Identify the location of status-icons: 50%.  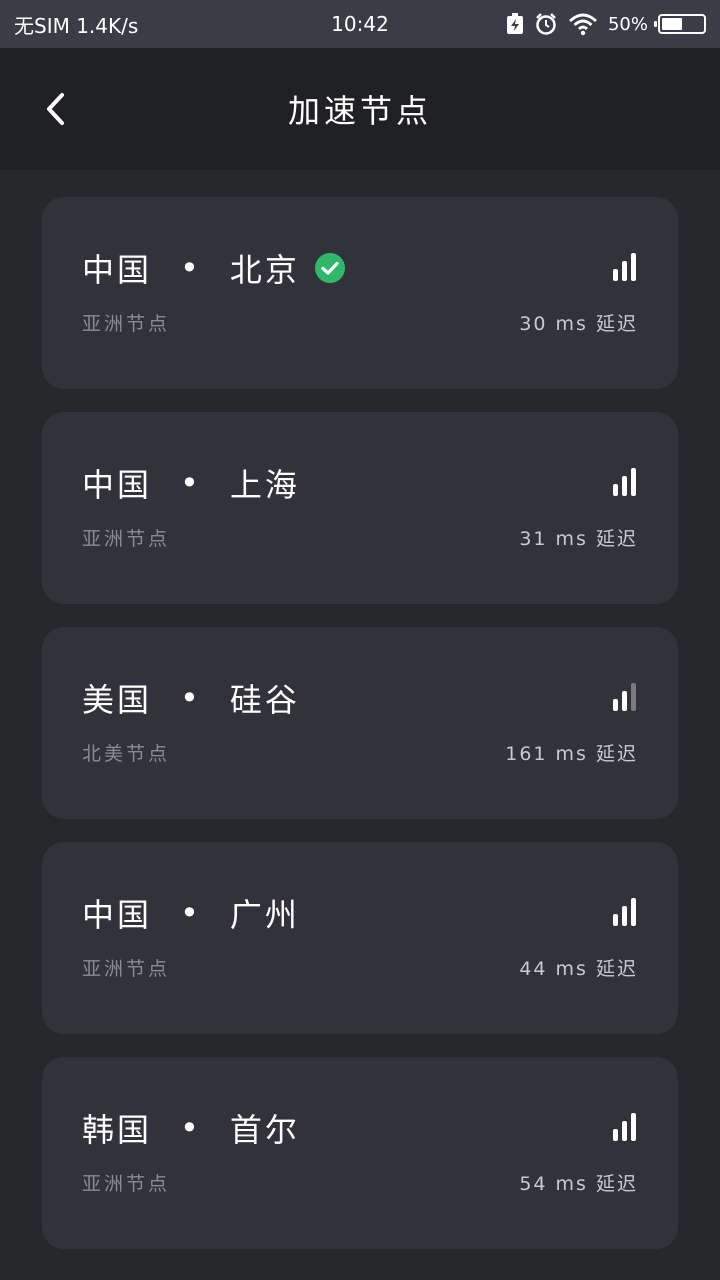
(606, 24).